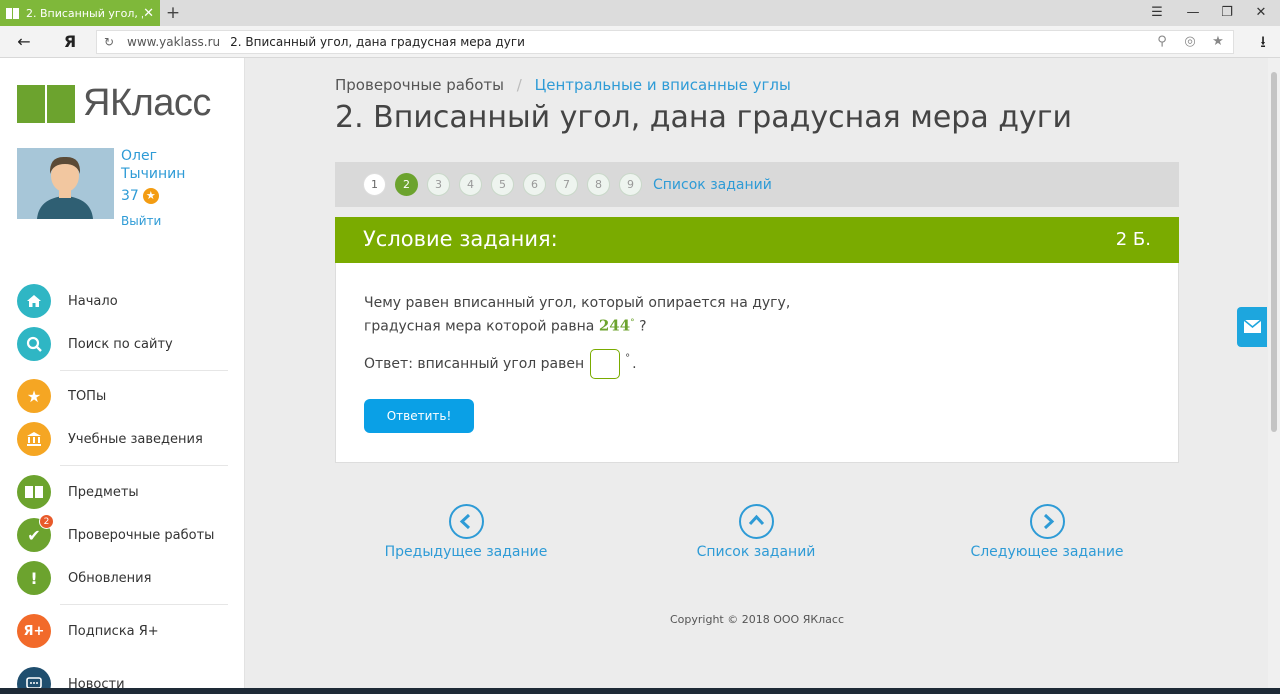 The width and height of the screenshot is (1280, 694). What do you see at coordinates (605, 364) in the screenshot?
I see `answer-input` at bounding box center [605, 364].